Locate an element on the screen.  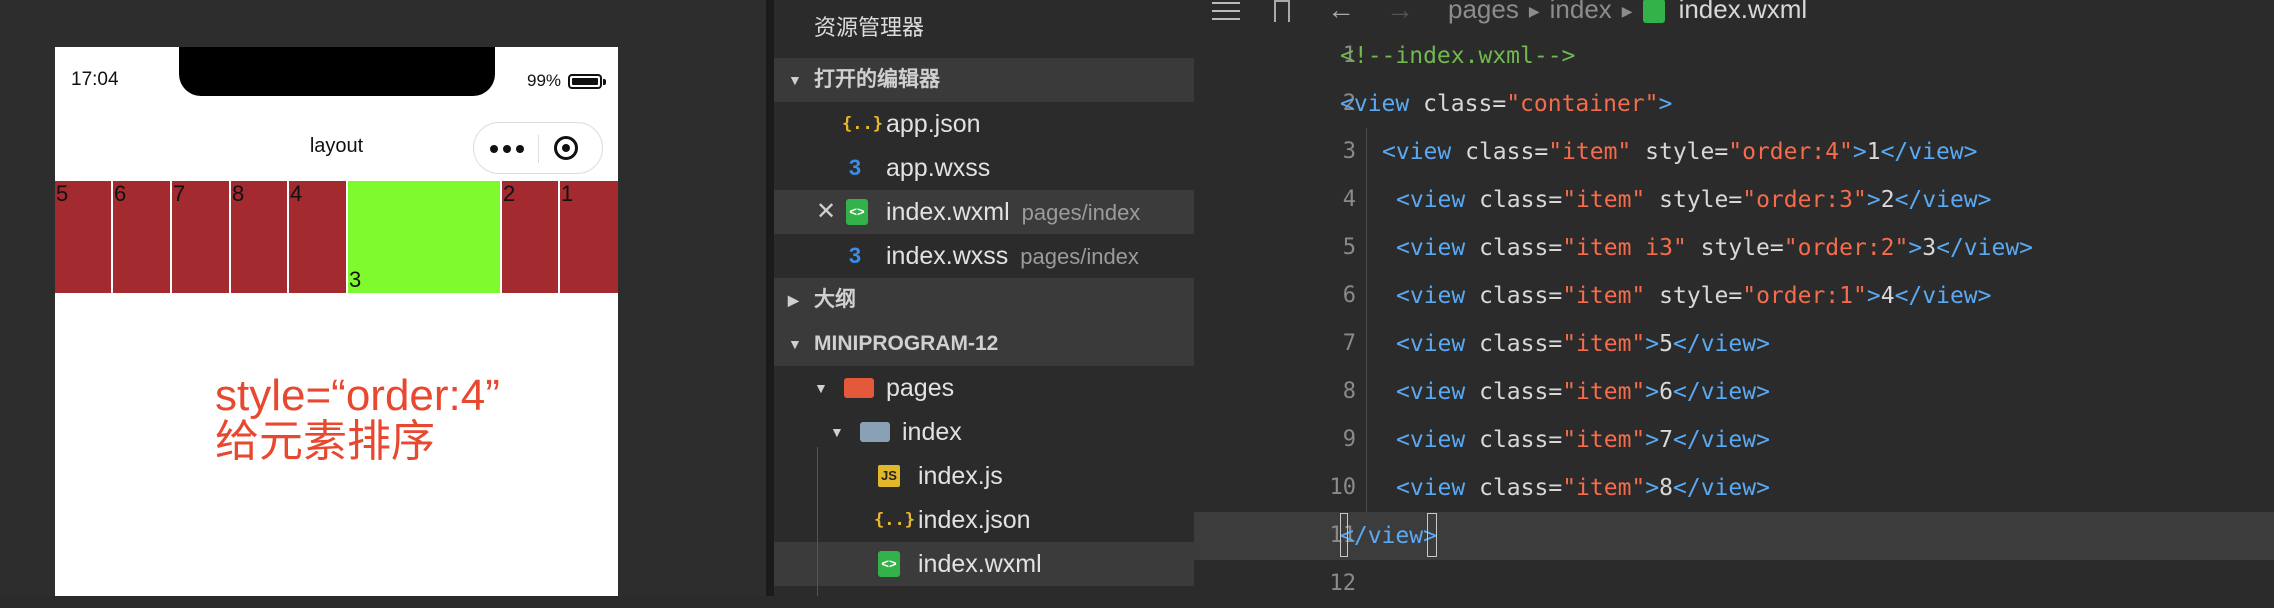
line-number: 7 is located at coordinates (1349, 343).